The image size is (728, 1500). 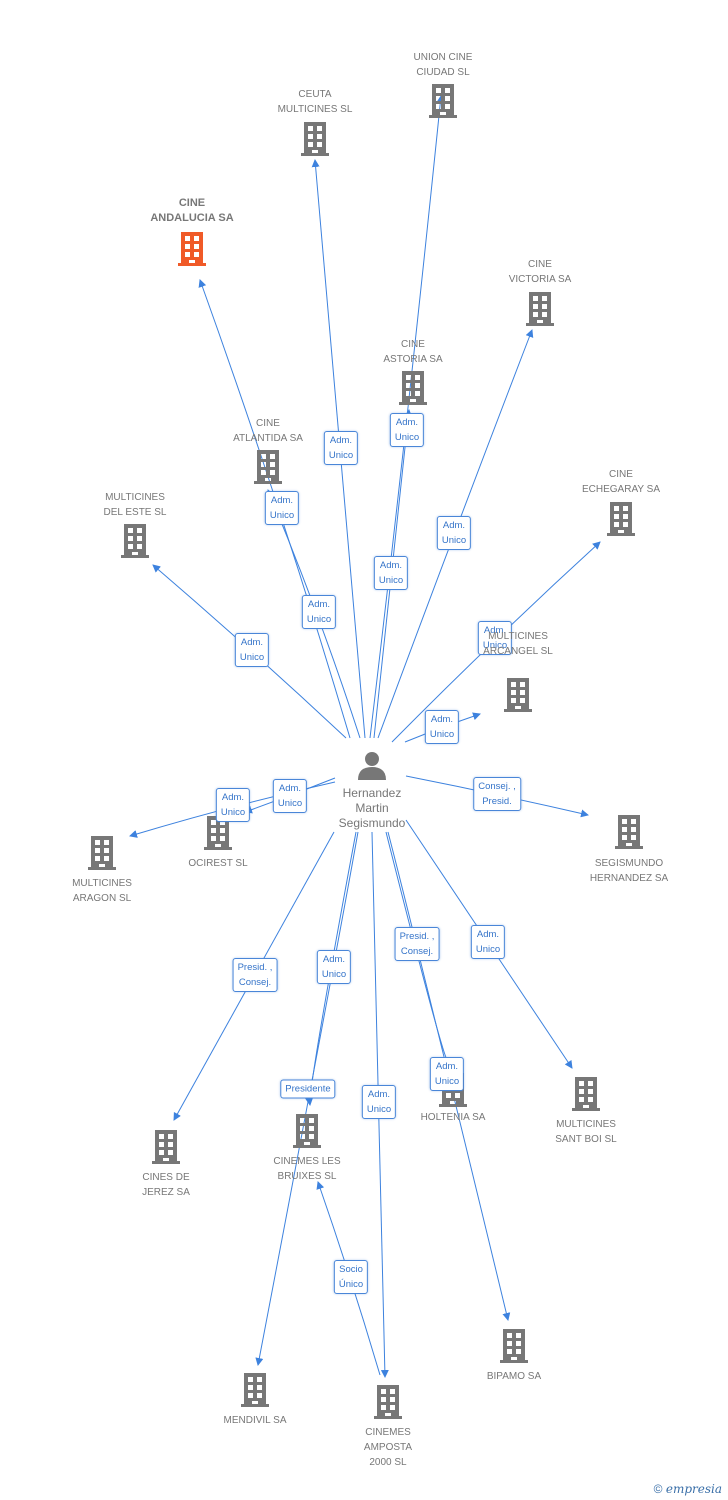 I want to click on person-icon, so click(x=372, y=766).